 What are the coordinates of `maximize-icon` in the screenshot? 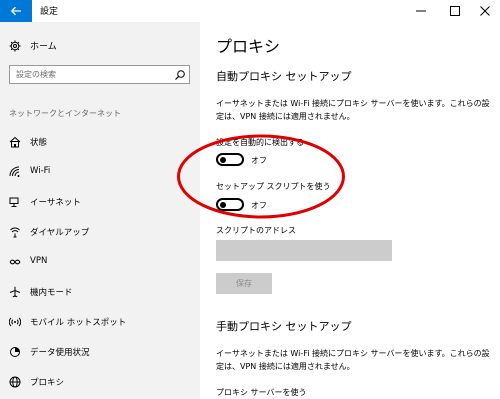 It's located at (455, 11).